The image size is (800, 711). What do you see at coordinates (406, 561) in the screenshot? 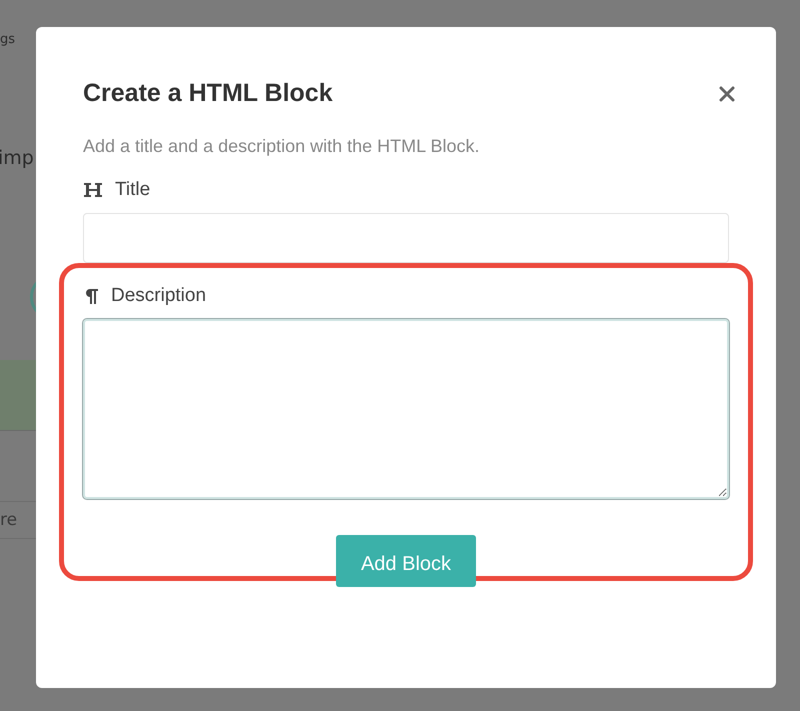
I see `add-block-button: Add Block` at bounding box center [406, 561].